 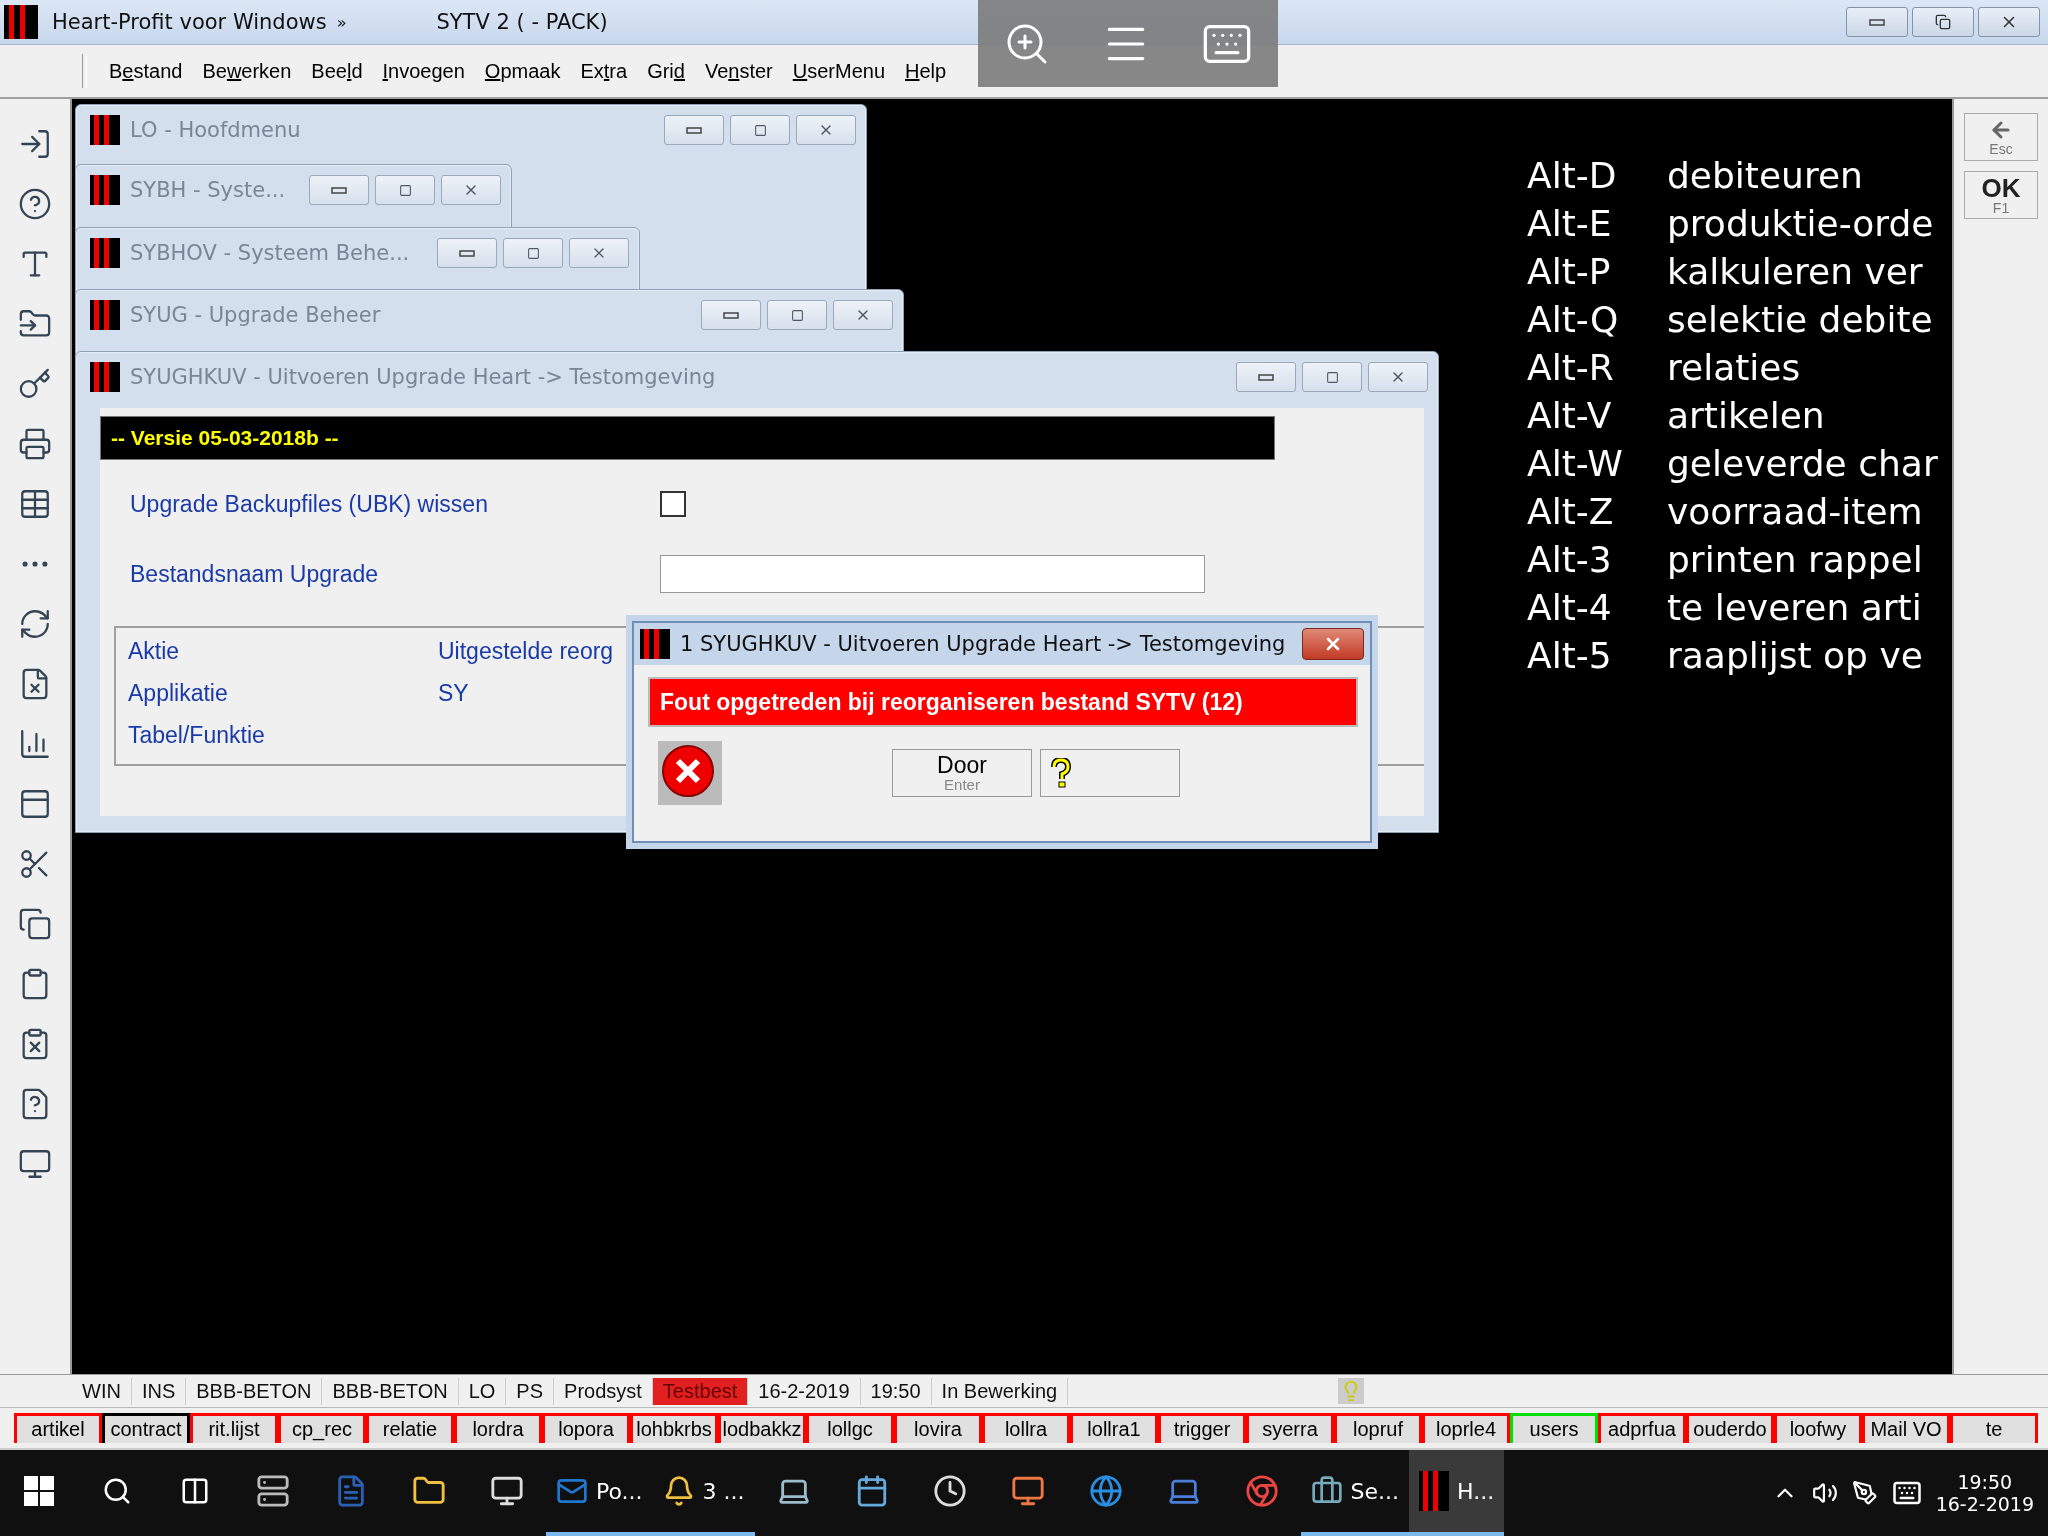 I want to click on shortcut-key: Alt-5, so click(x=1597, y=656).